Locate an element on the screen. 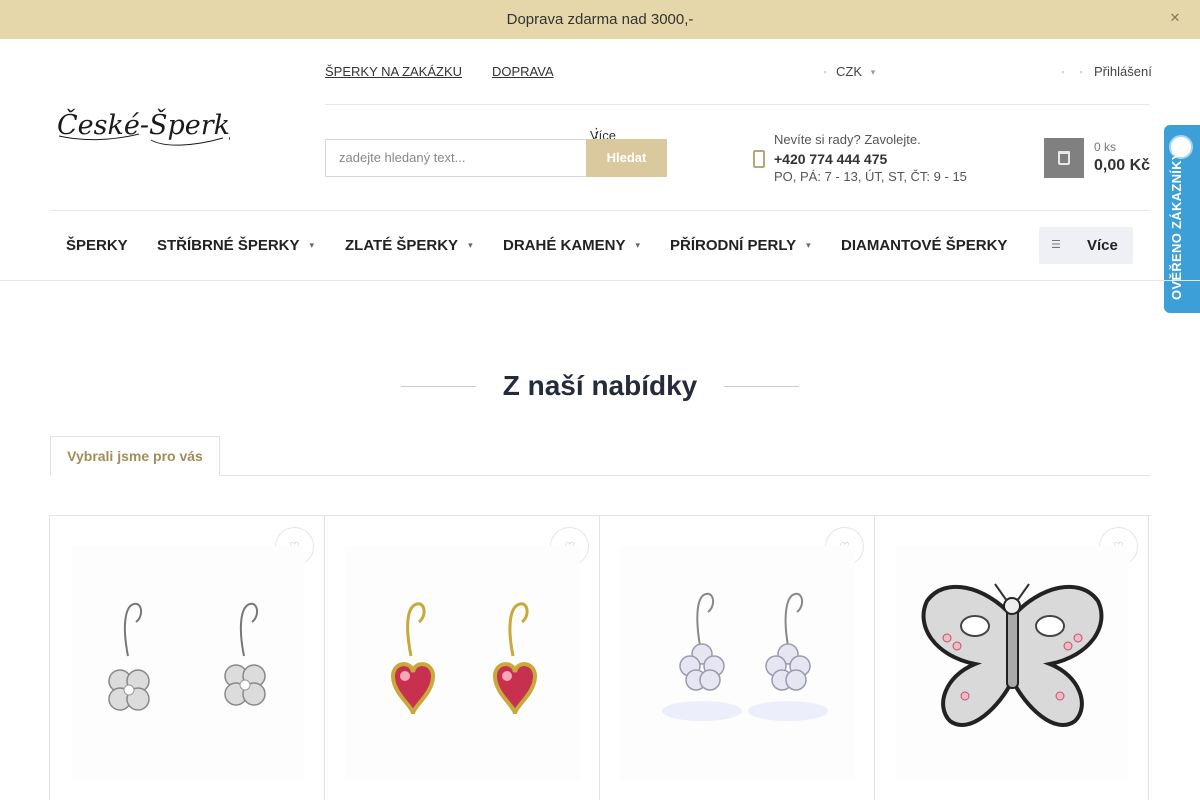 The height and width of the screenshot is (800, 1200). nav-item-pearls: PŘÍRODNÍ PERLY ▾ is located at coordinates (740, 245).